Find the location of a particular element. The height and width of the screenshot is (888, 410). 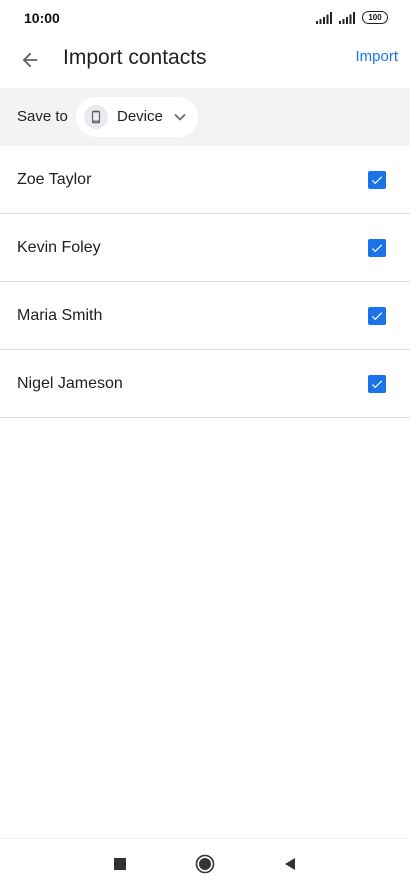

app-bar: Import contacts Import is located at coordinates (205, 62).